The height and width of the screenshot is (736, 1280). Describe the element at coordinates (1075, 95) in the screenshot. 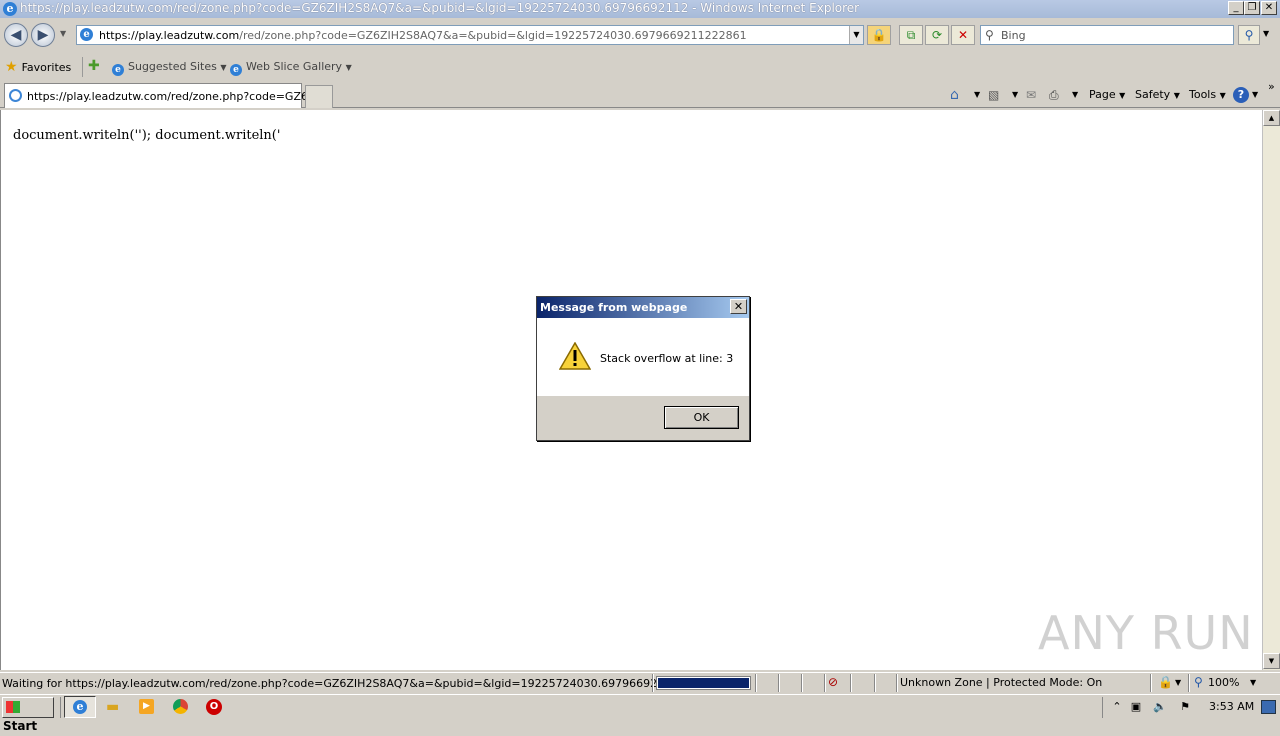

I see `print-dropdown-icon: ▼` at that location.